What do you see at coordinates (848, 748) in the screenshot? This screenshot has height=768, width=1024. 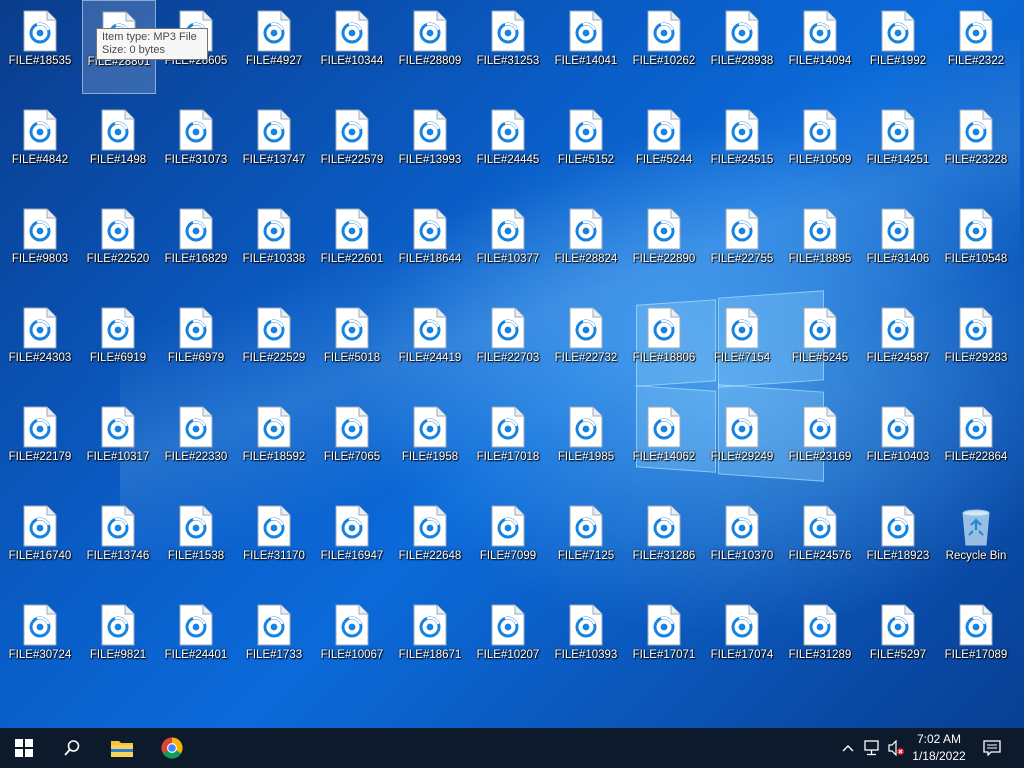 I see `show-hidden-icons-button` at bounding box center [848, 748].